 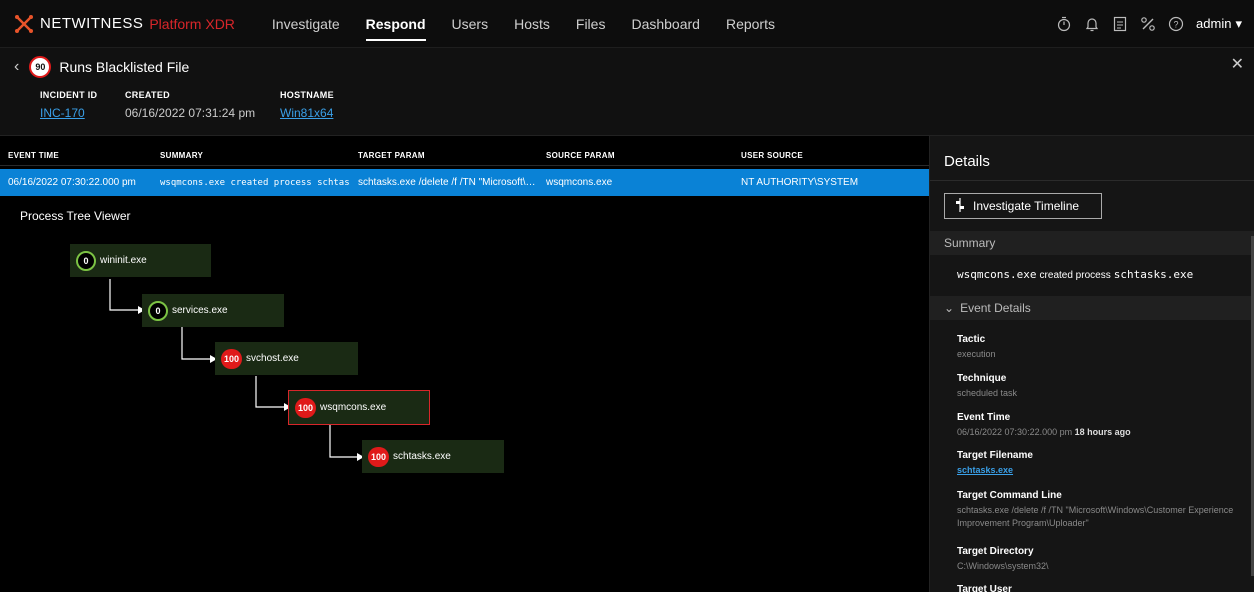 What do you see at coordinates (960, 206) in the screenshot?
I see `timeline-icon` at bounding box center [960, 206].